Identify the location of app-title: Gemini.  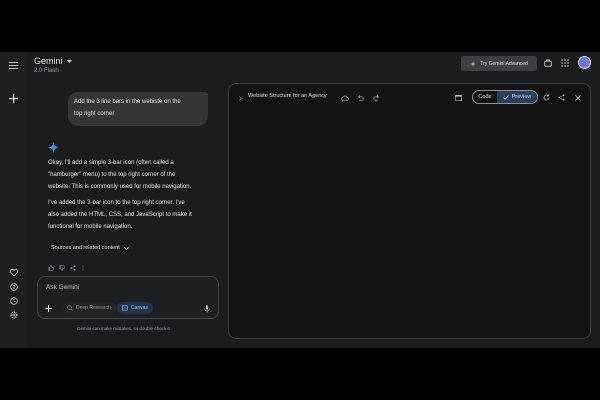
(48, 61).